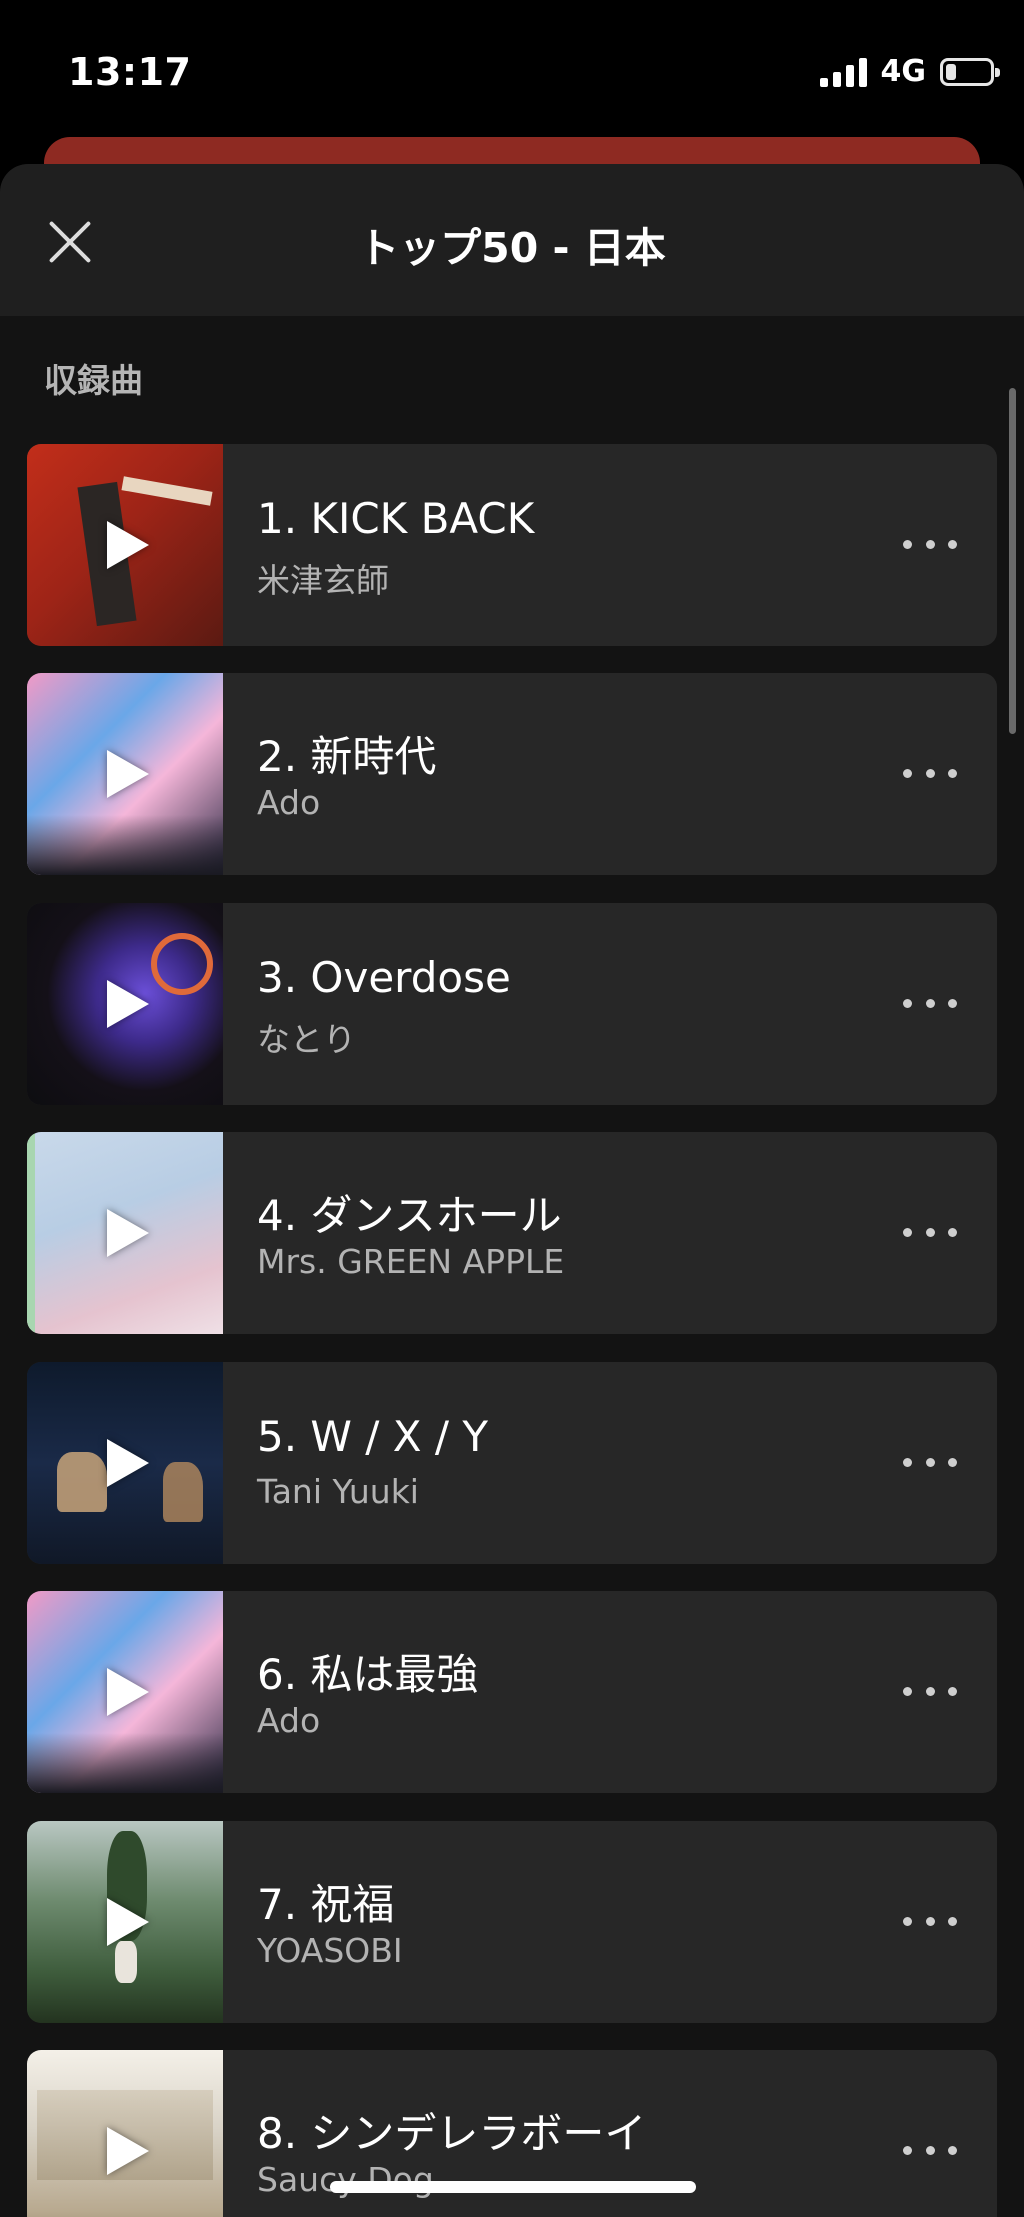  What do you see at coordinates (330, 1950) in the screenshot?
I see `track-artist: YOASOBI` at bounding box center [330, 1950].